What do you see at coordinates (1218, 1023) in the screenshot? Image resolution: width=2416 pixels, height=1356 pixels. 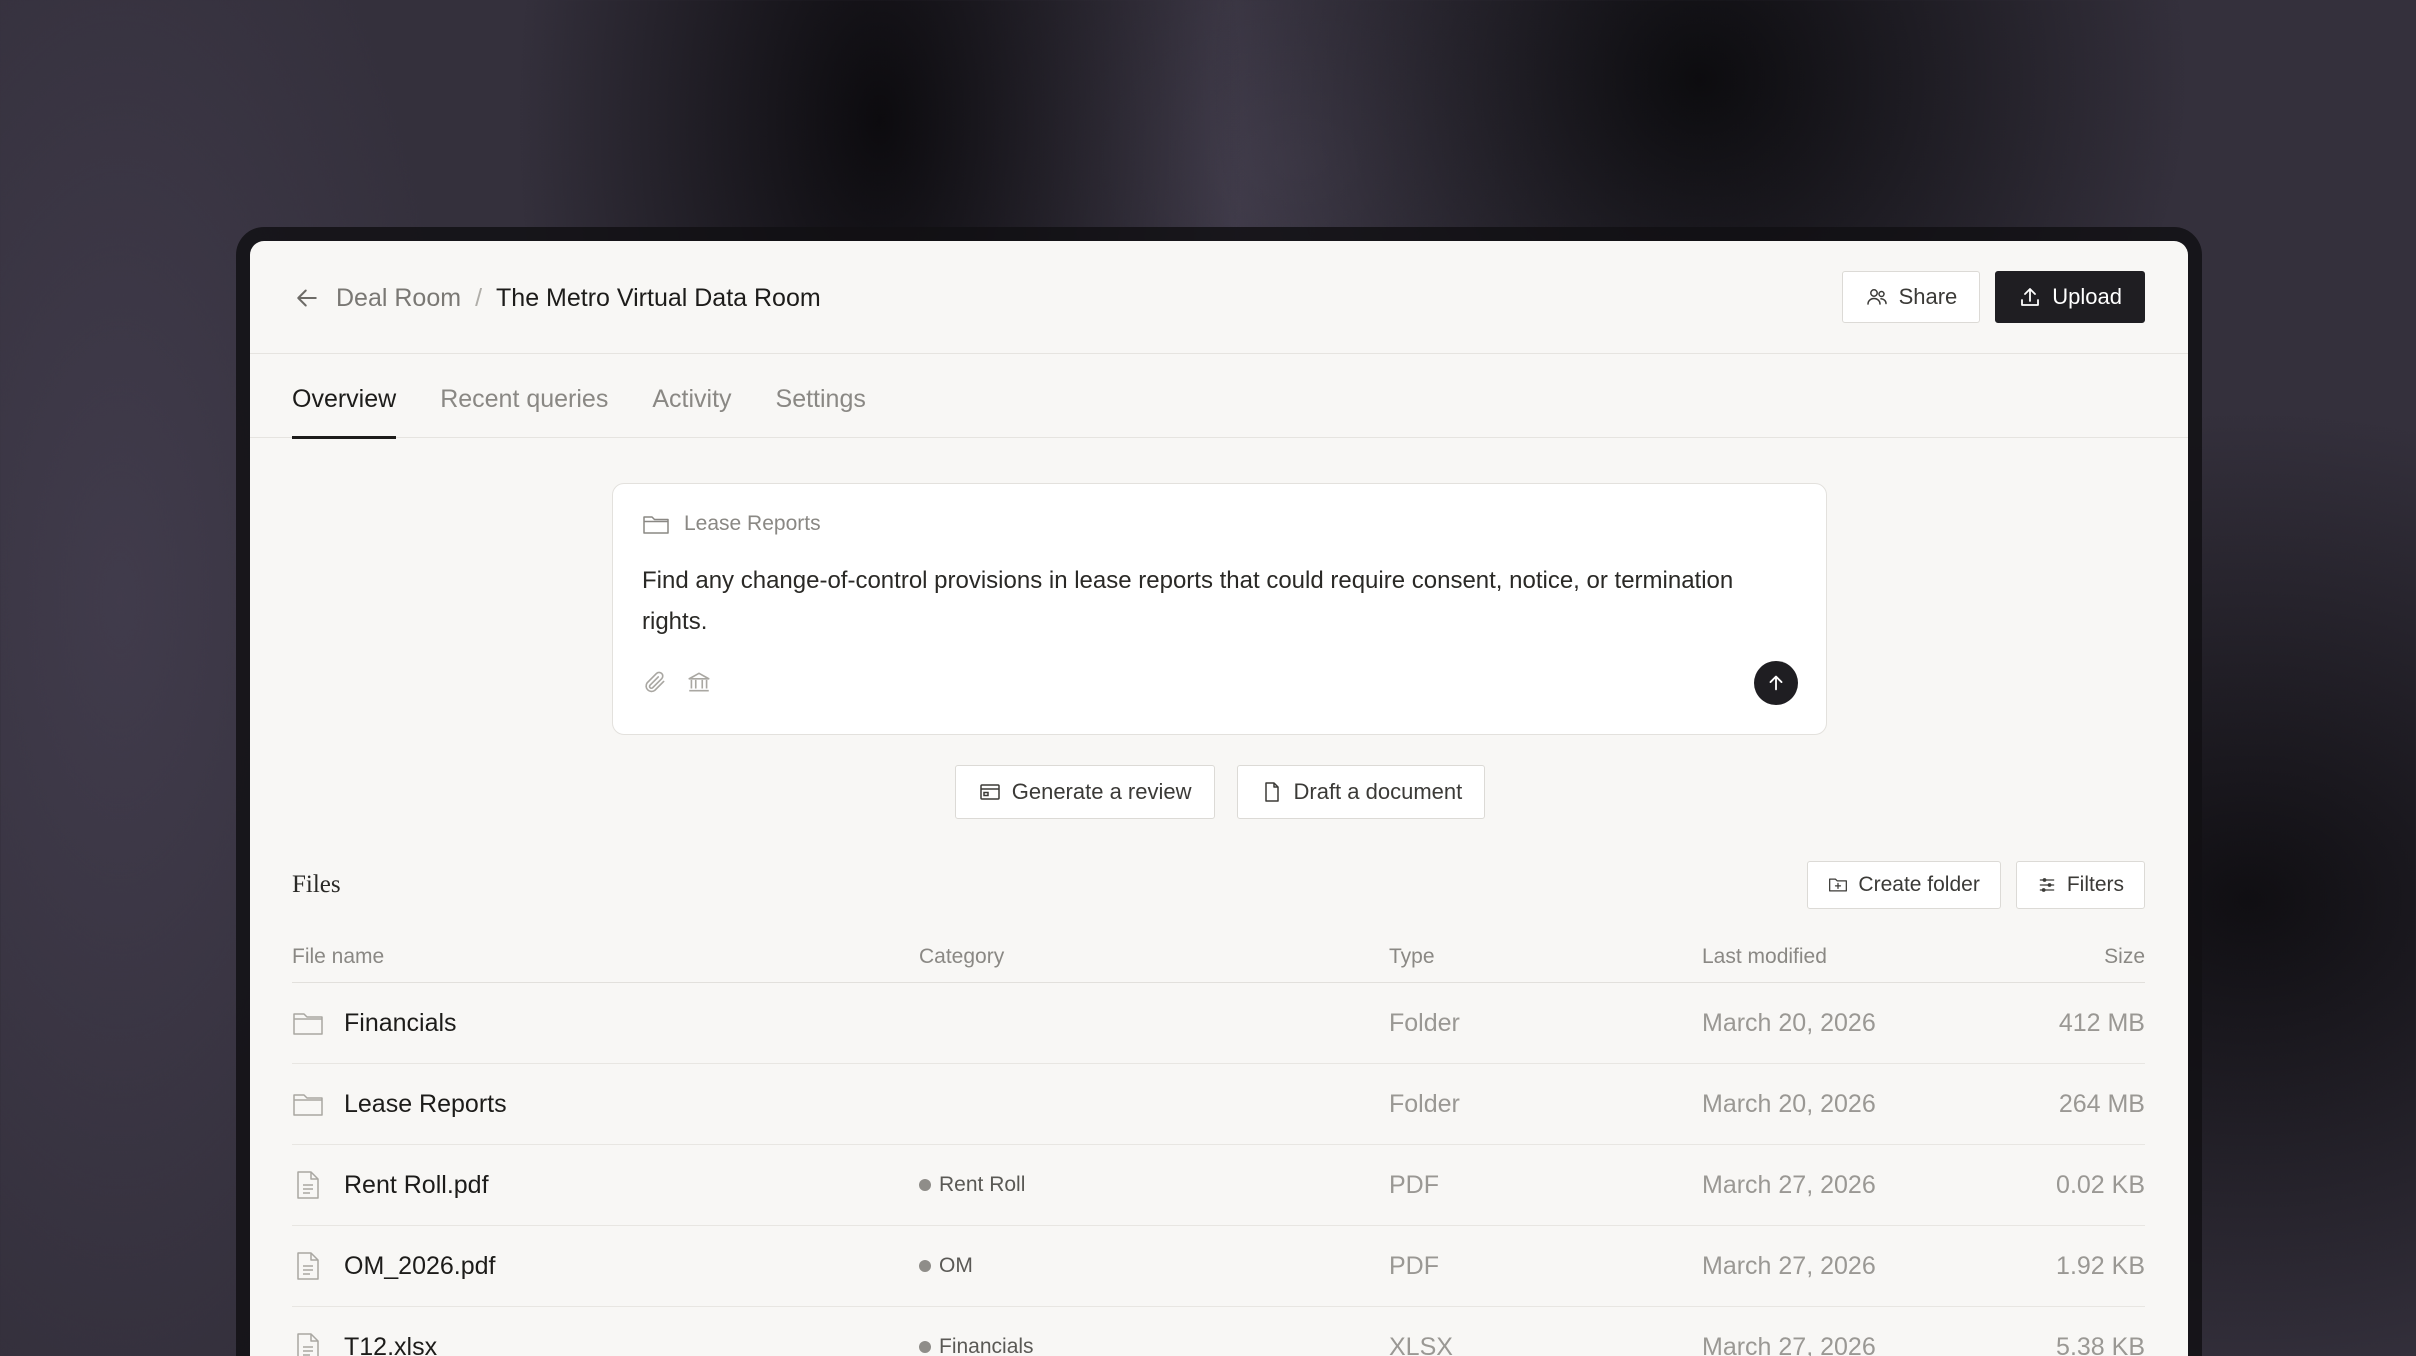 I see `table-row: Financials Folder March 20, 2026 412 MB` at bounding box center [1218, 1023].